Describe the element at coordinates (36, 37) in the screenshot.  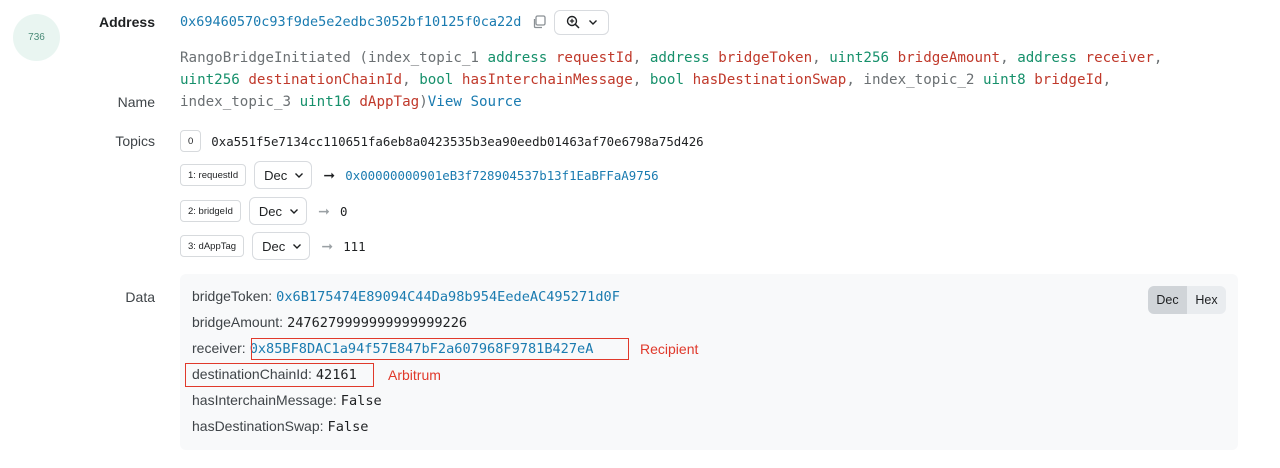
I see `log-index-badge: 736` at that location.